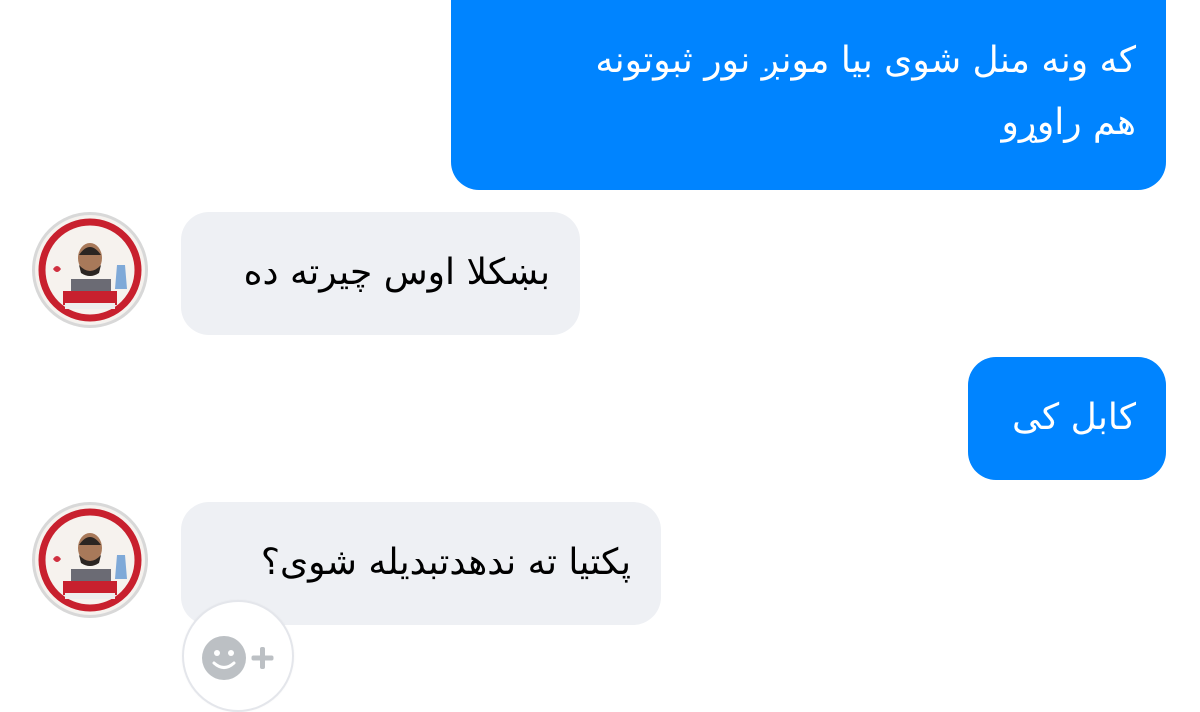  I want to click on add-reaction-button, so click(238, 656).